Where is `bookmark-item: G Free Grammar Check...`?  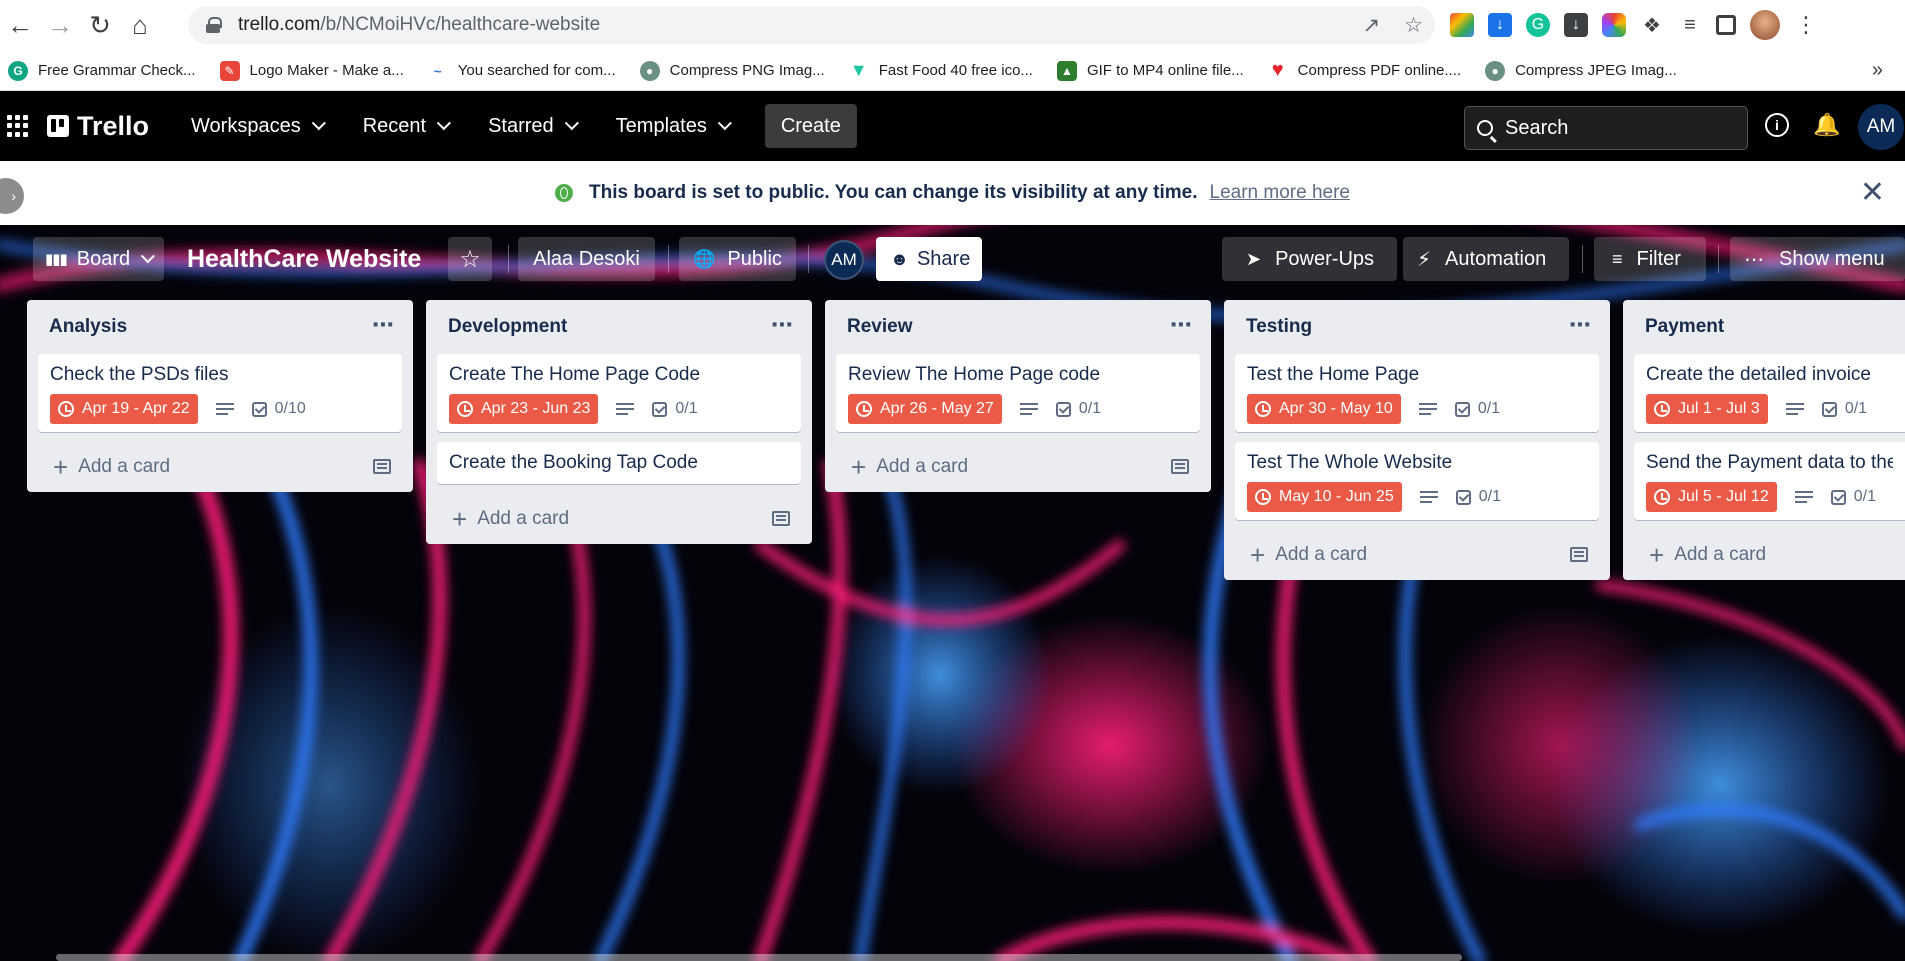 bookmark-item: G Free Grammar Check... is located at coordinates (102, 70).